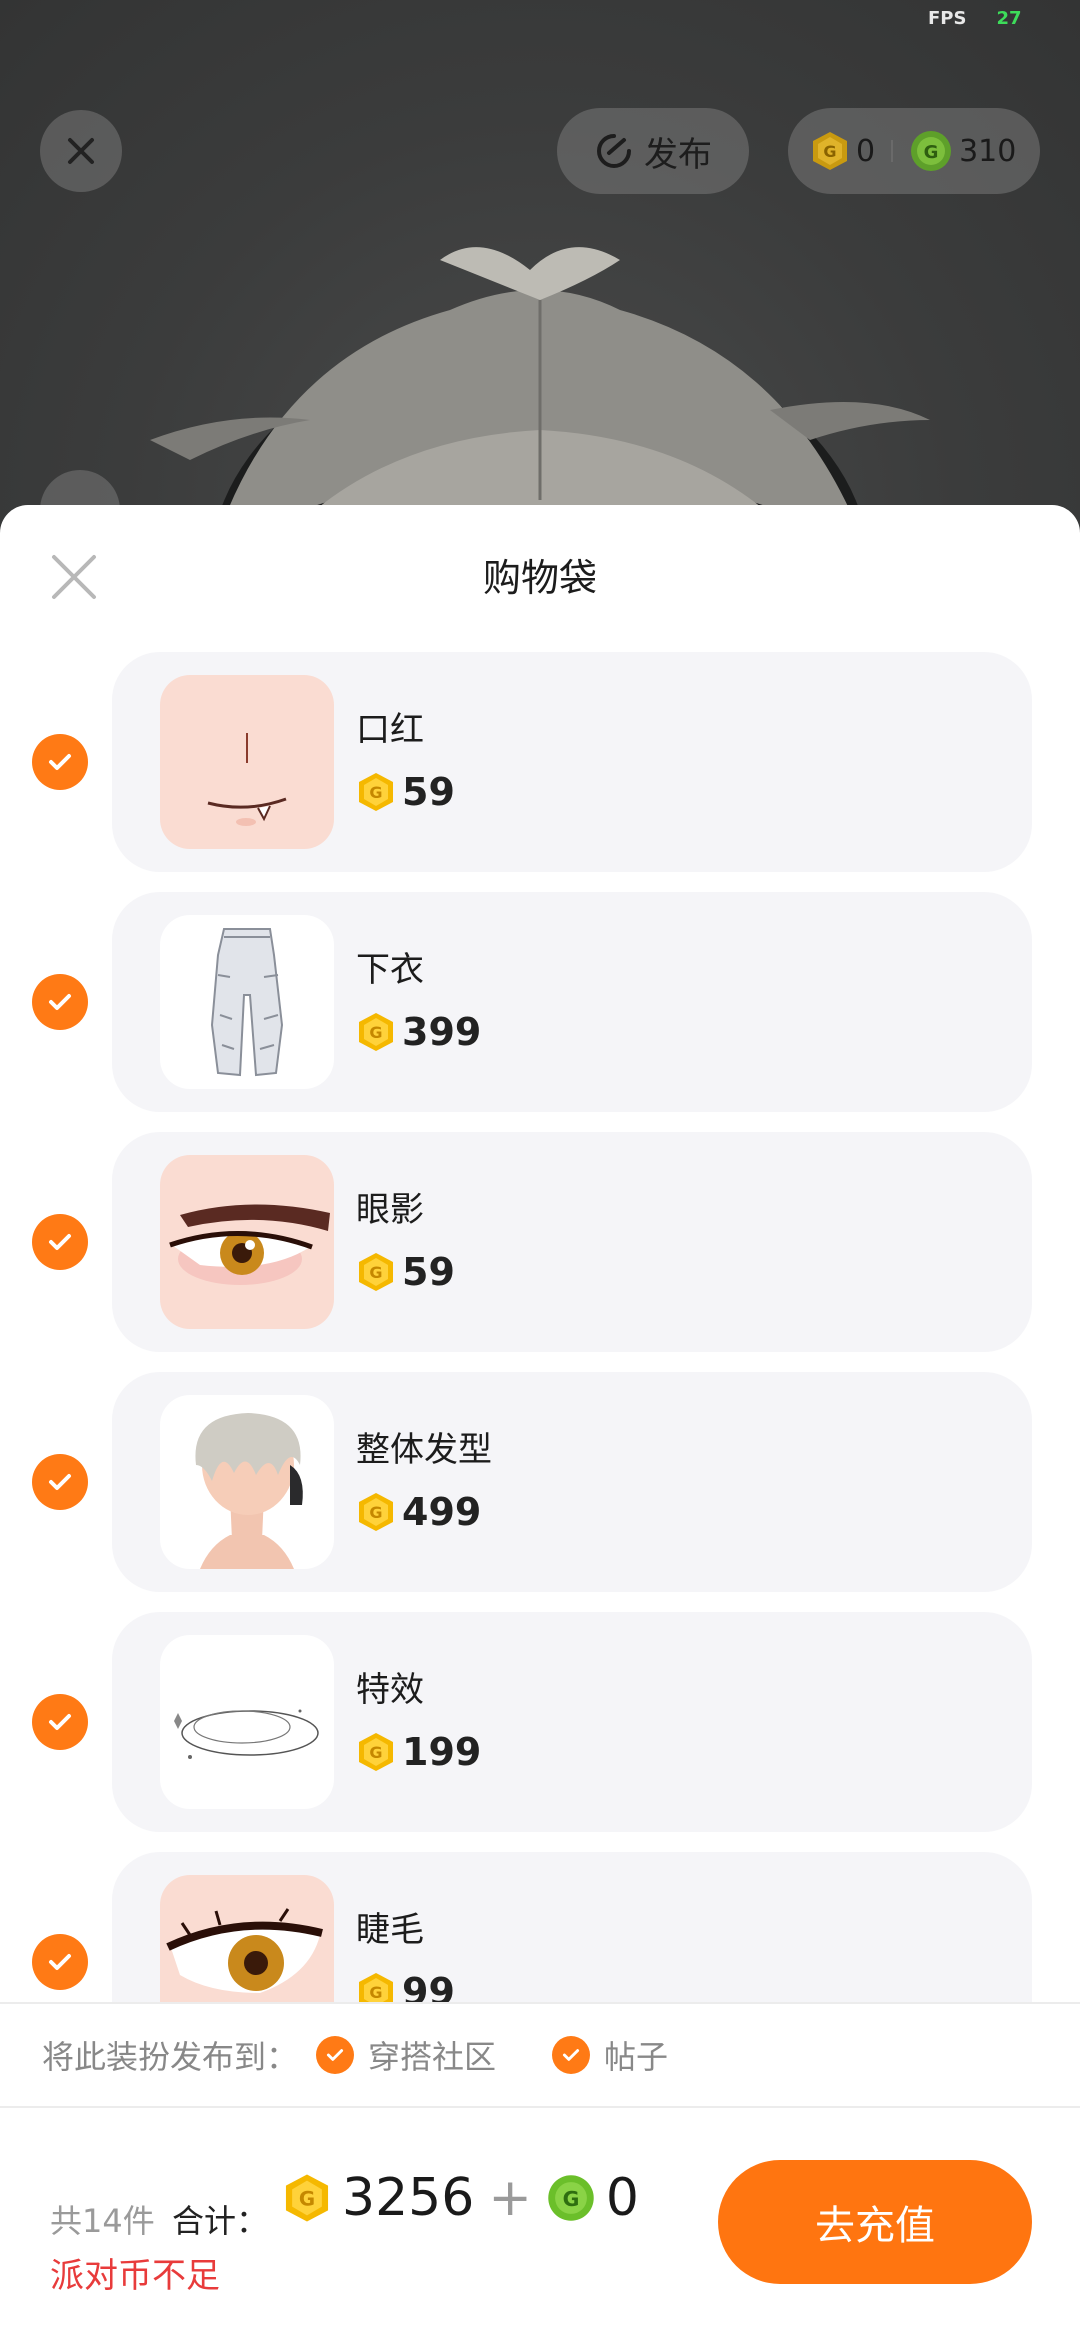 The height and width of the screenshot is (2340, 1080). I want to click on cart-item: 睫毛 G 99, so click(540, 1927).